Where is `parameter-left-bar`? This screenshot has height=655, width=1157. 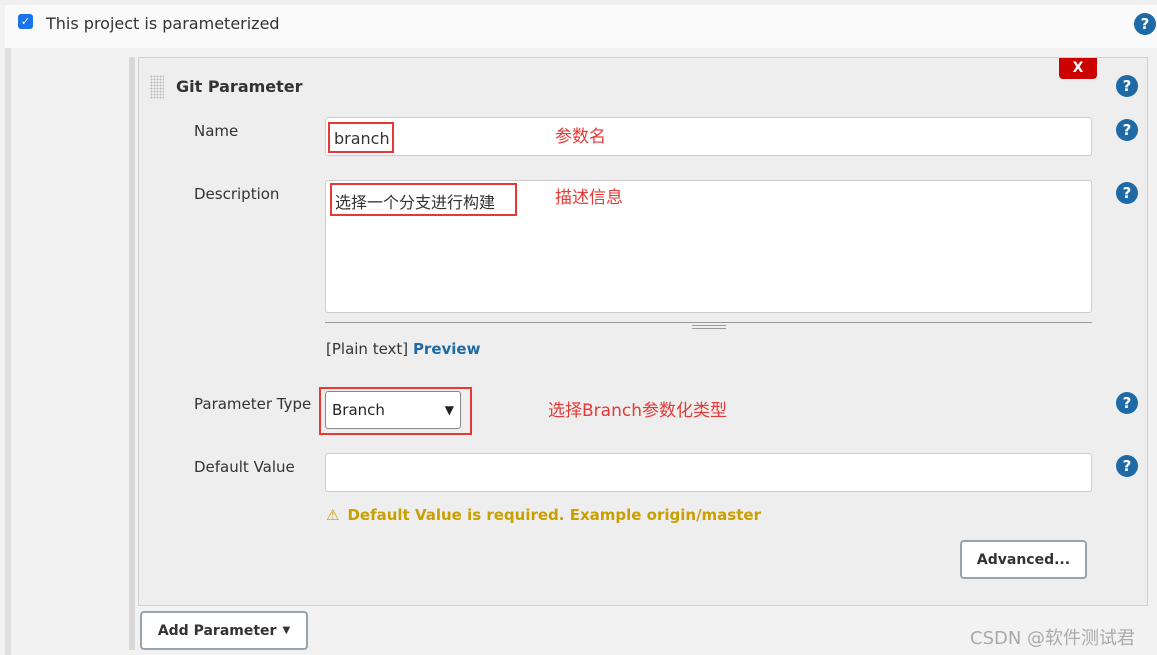
parameter-left-bar is located at coordinates (132, 353).